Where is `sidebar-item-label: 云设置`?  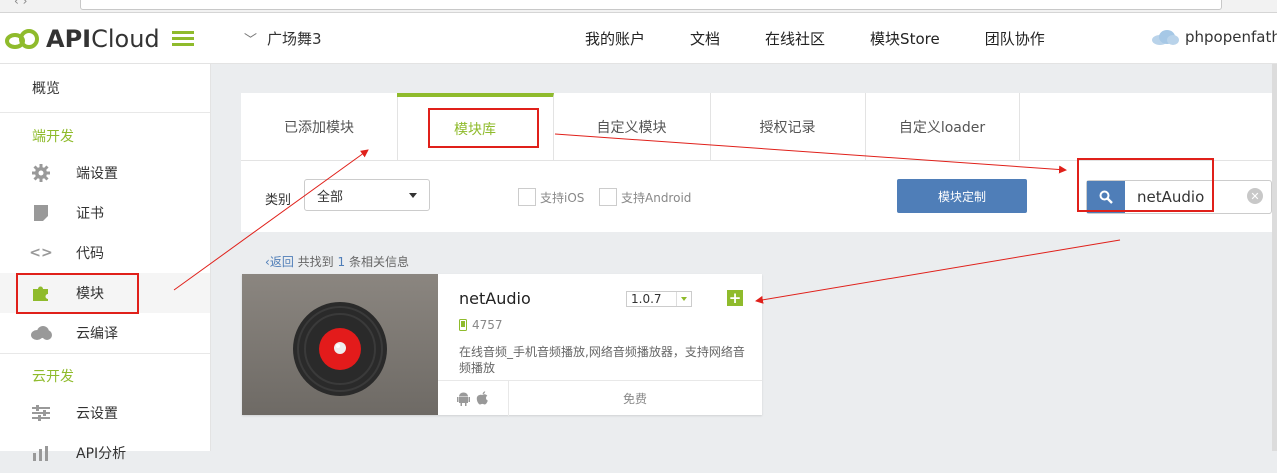
sidebar-item-label: 云设置 is located at coordinates (97, 414).